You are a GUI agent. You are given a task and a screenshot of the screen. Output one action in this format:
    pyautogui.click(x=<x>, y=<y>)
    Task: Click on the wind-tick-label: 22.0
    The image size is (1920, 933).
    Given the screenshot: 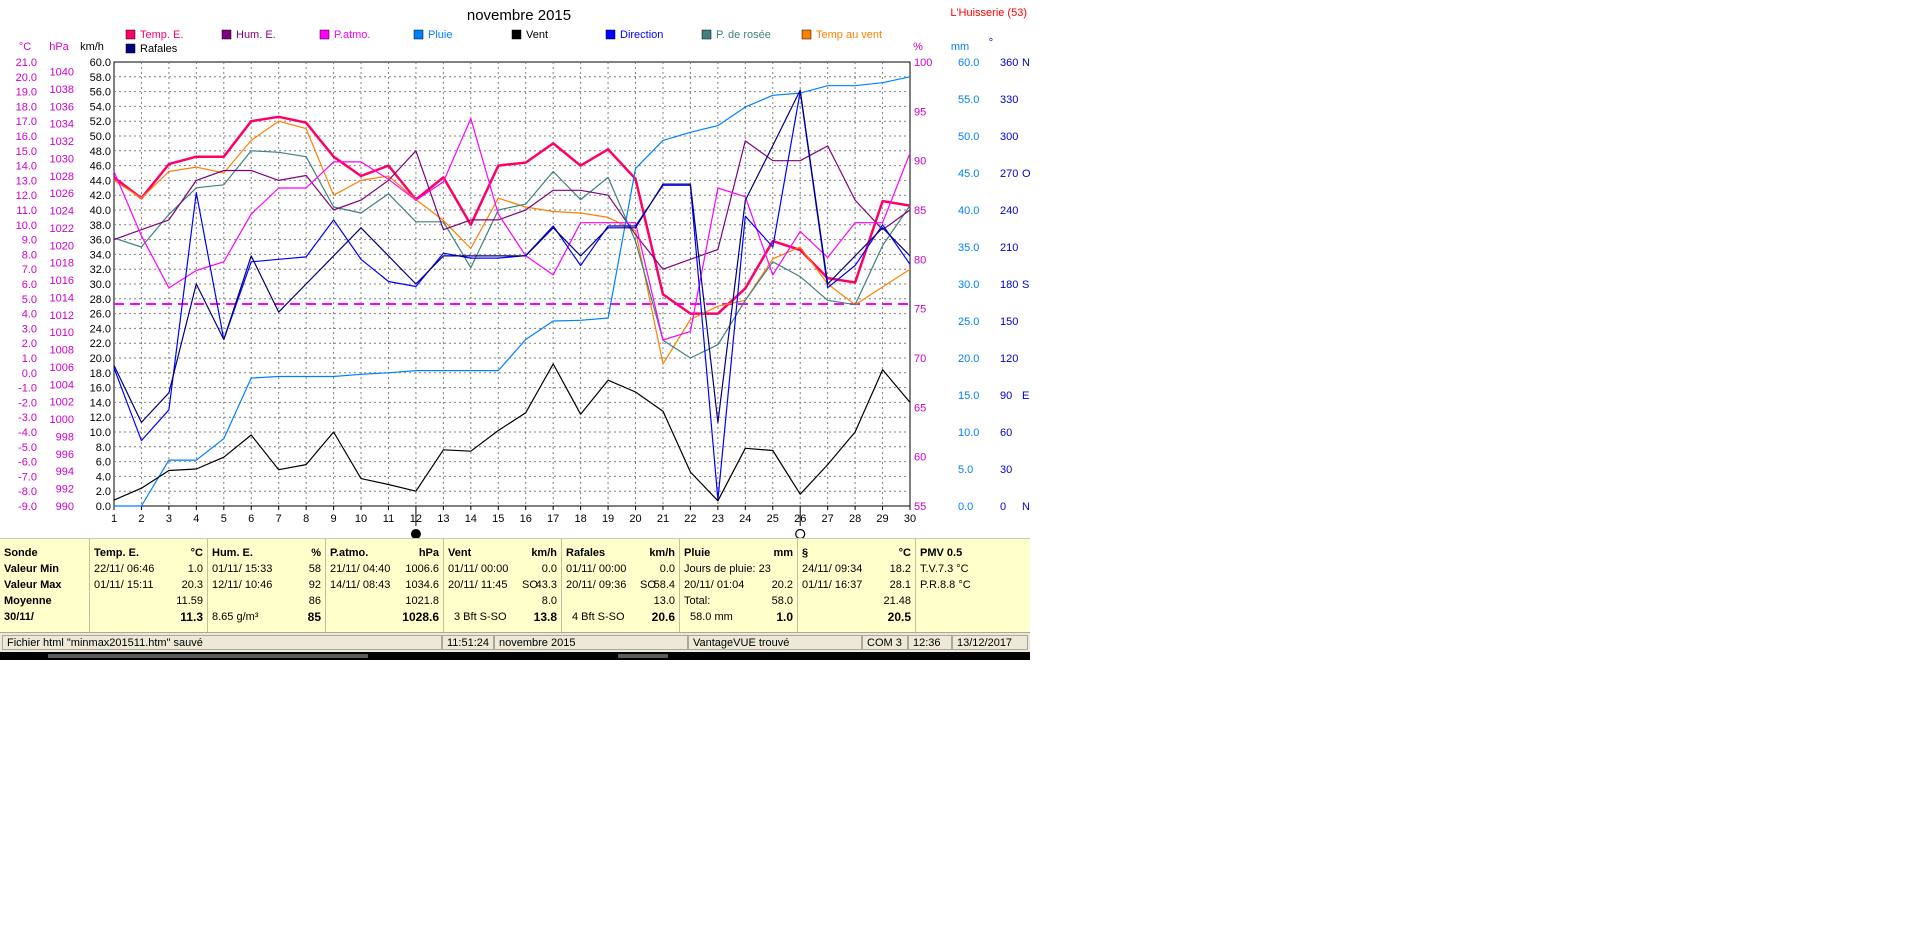 What is the action you would take?
    pyautogui.click(x=100, y=344)
    